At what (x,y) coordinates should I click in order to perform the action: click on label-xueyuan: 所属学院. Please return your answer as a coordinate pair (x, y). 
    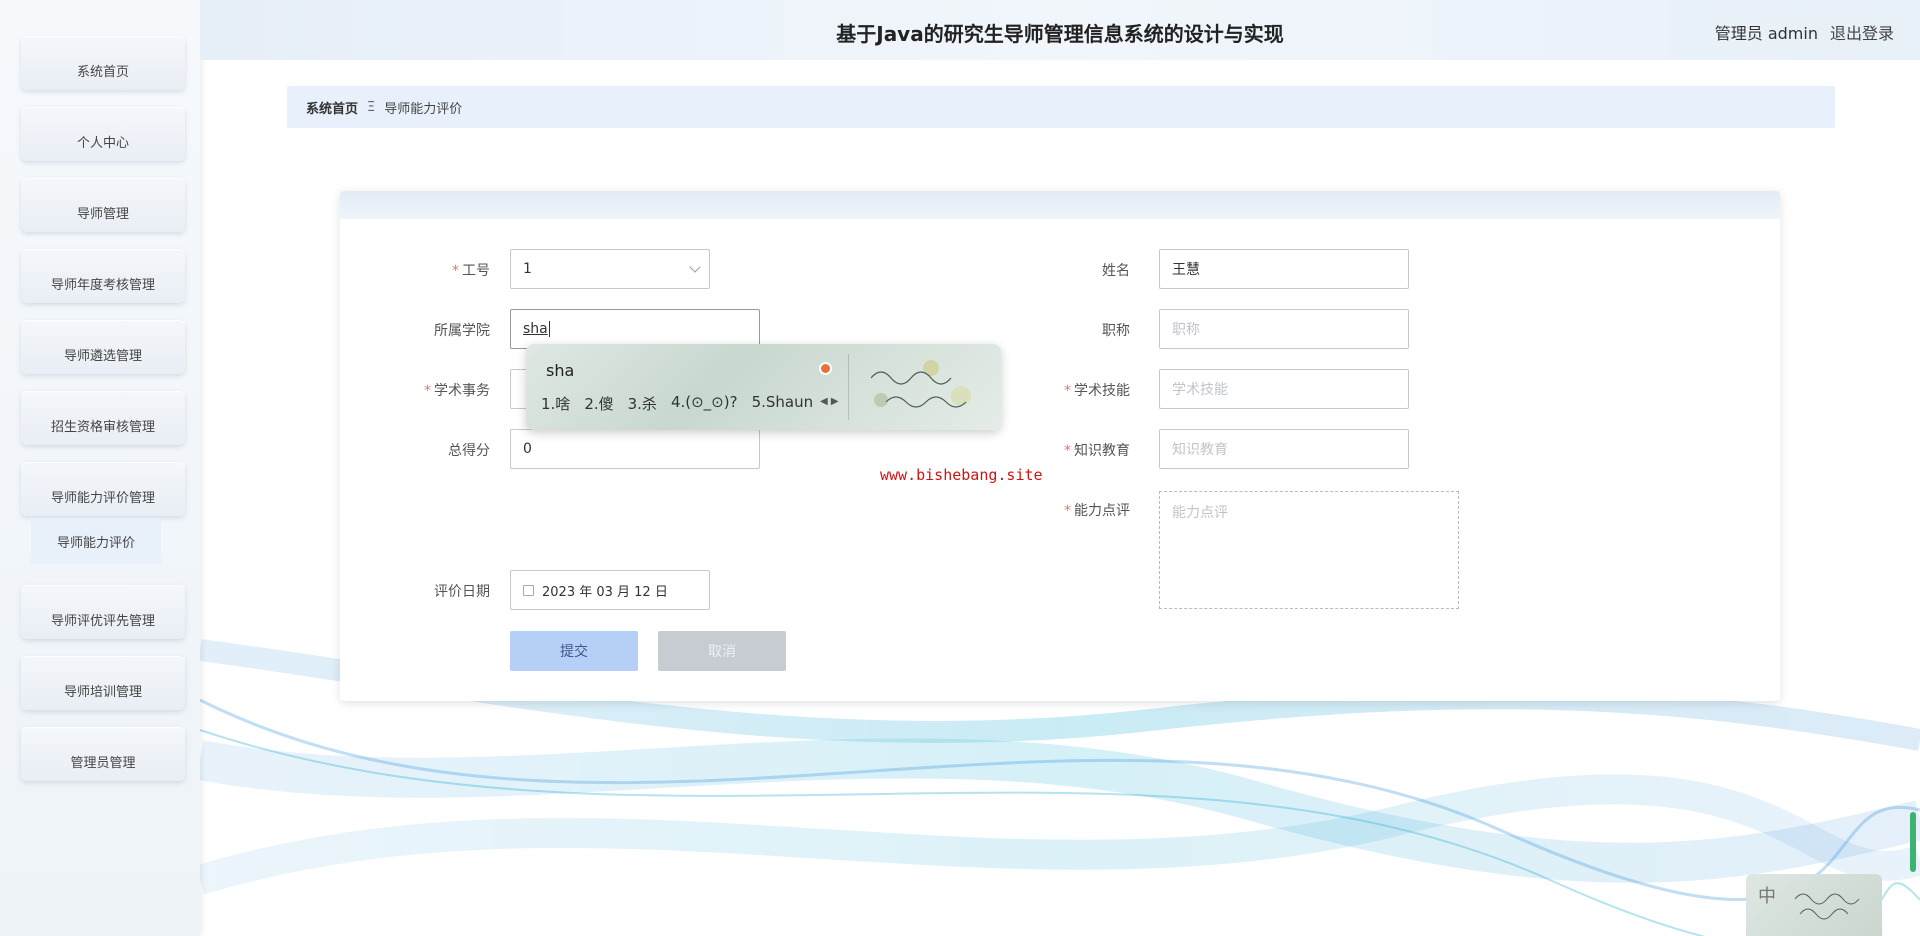
    Looking at the image, I should click on (462, 331).